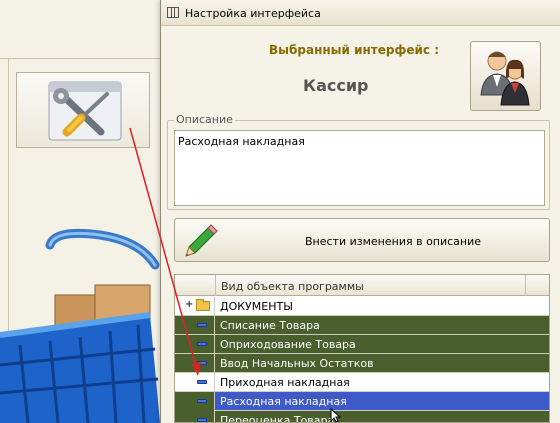 The width and height of the screenshot is (560, 423). I want to click on window-icon, so click(173, 12).